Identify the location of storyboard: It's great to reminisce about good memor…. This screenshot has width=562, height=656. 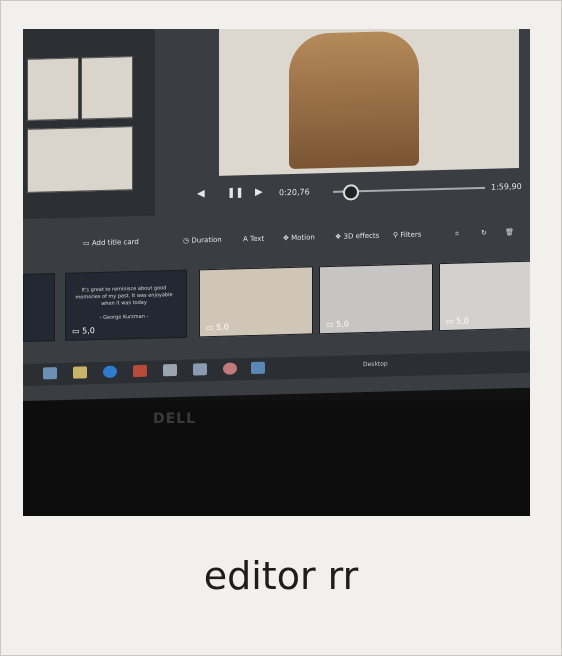
(276, 304).